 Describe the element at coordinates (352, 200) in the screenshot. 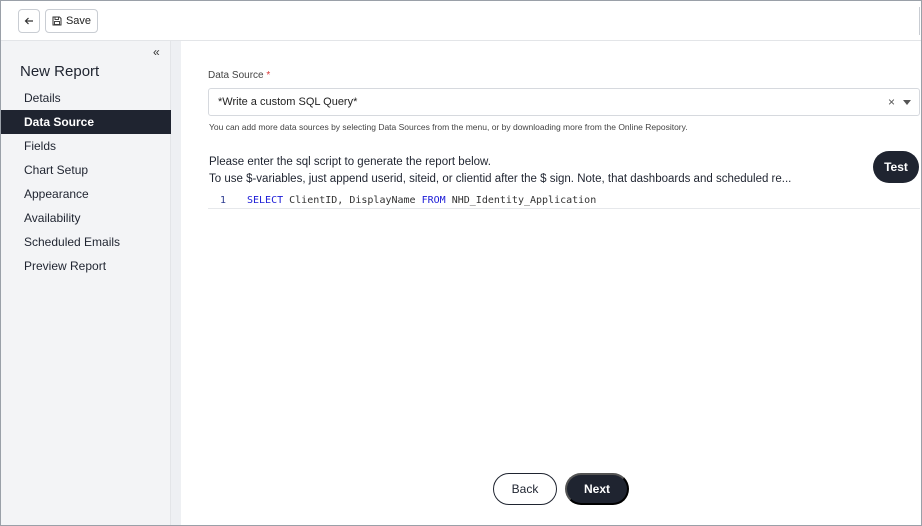

I see `sql-columns: ClientID, DisplayName` at that location.